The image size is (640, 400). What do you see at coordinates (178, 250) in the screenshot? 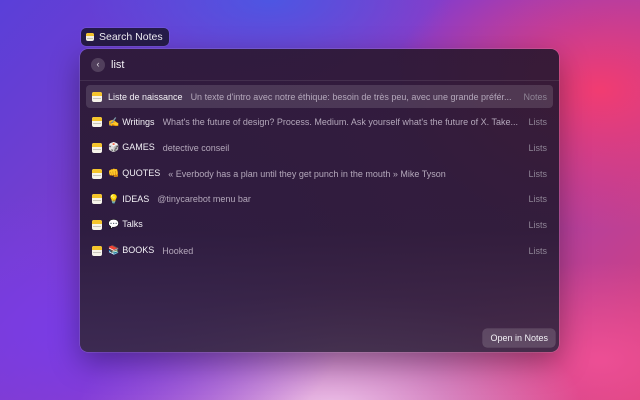
I see `item-subtitle: Hooked` at bounding box center [178, 250].